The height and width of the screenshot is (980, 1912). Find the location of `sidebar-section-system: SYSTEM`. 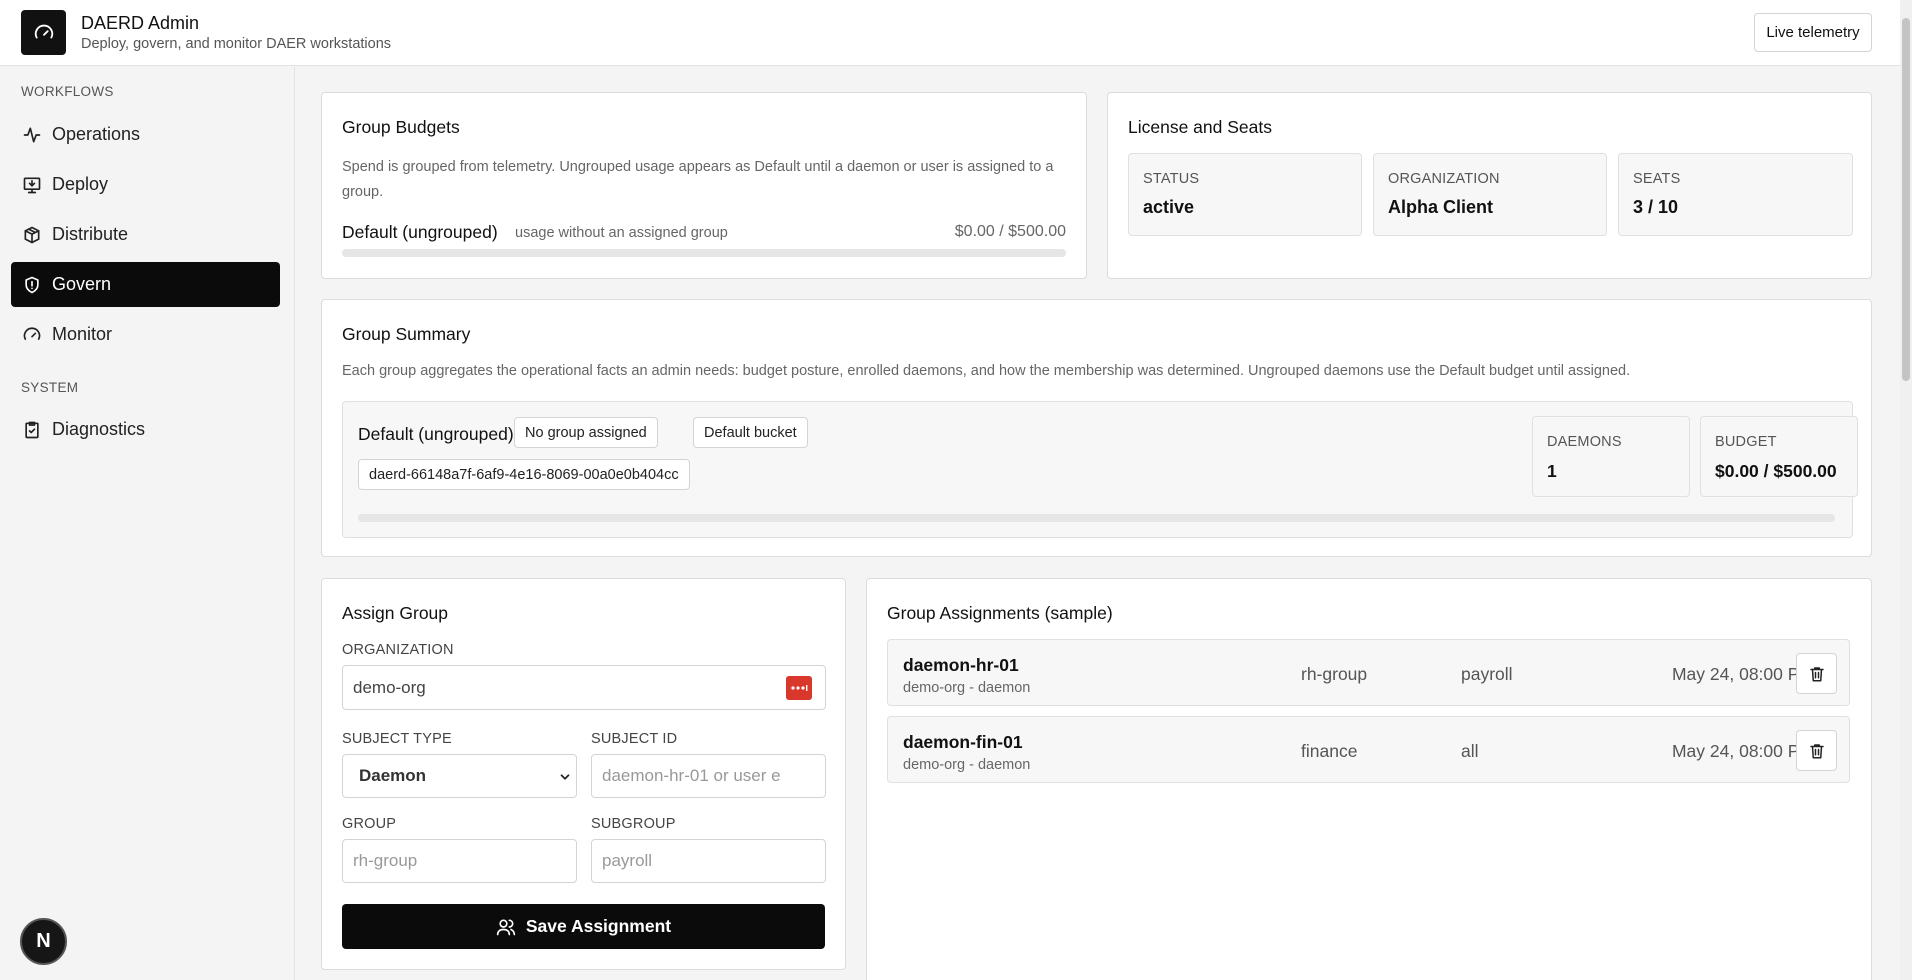

sidebar-section-system: SYSTEM is located at coordinates (50, 387).